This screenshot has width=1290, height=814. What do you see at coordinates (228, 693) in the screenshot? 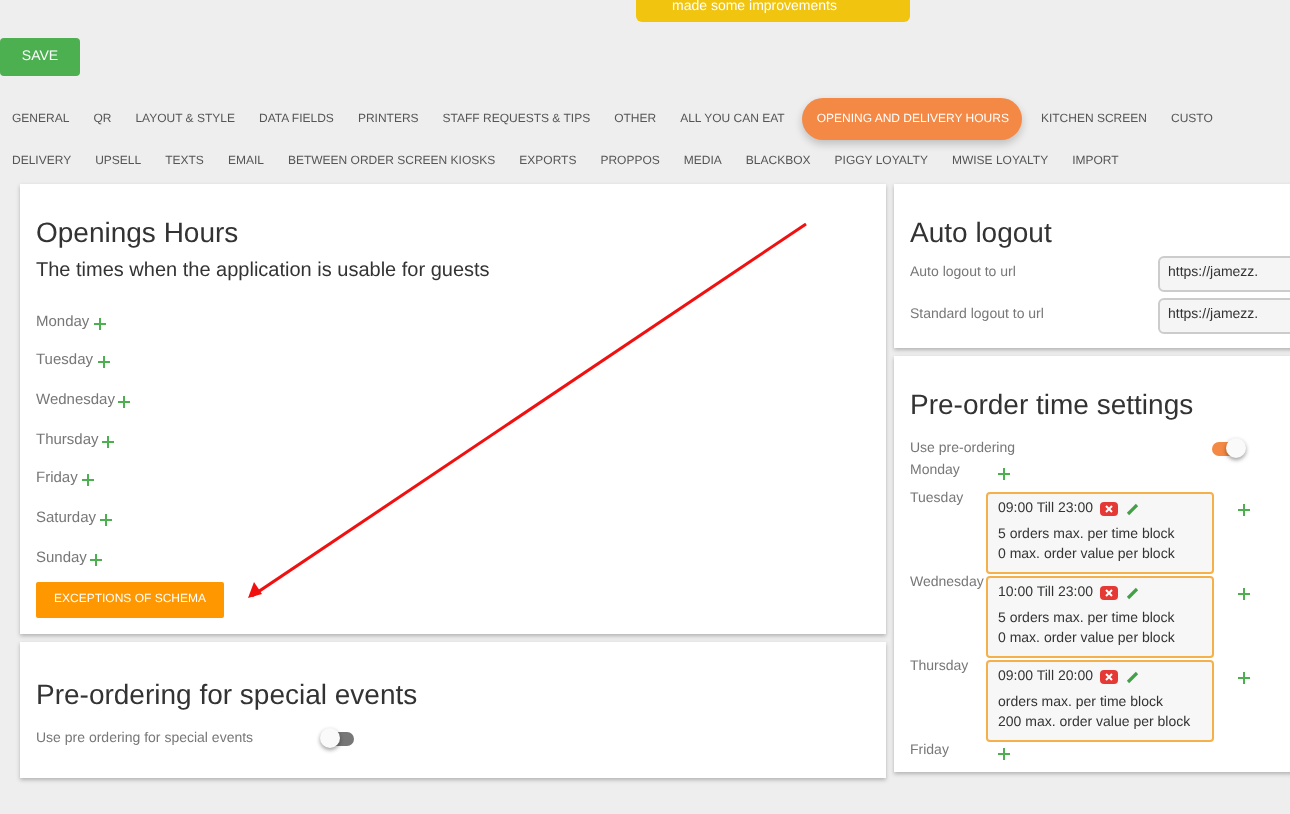
I see `section-title: Pre-ordering for special events` at bounding box center [228, 693].